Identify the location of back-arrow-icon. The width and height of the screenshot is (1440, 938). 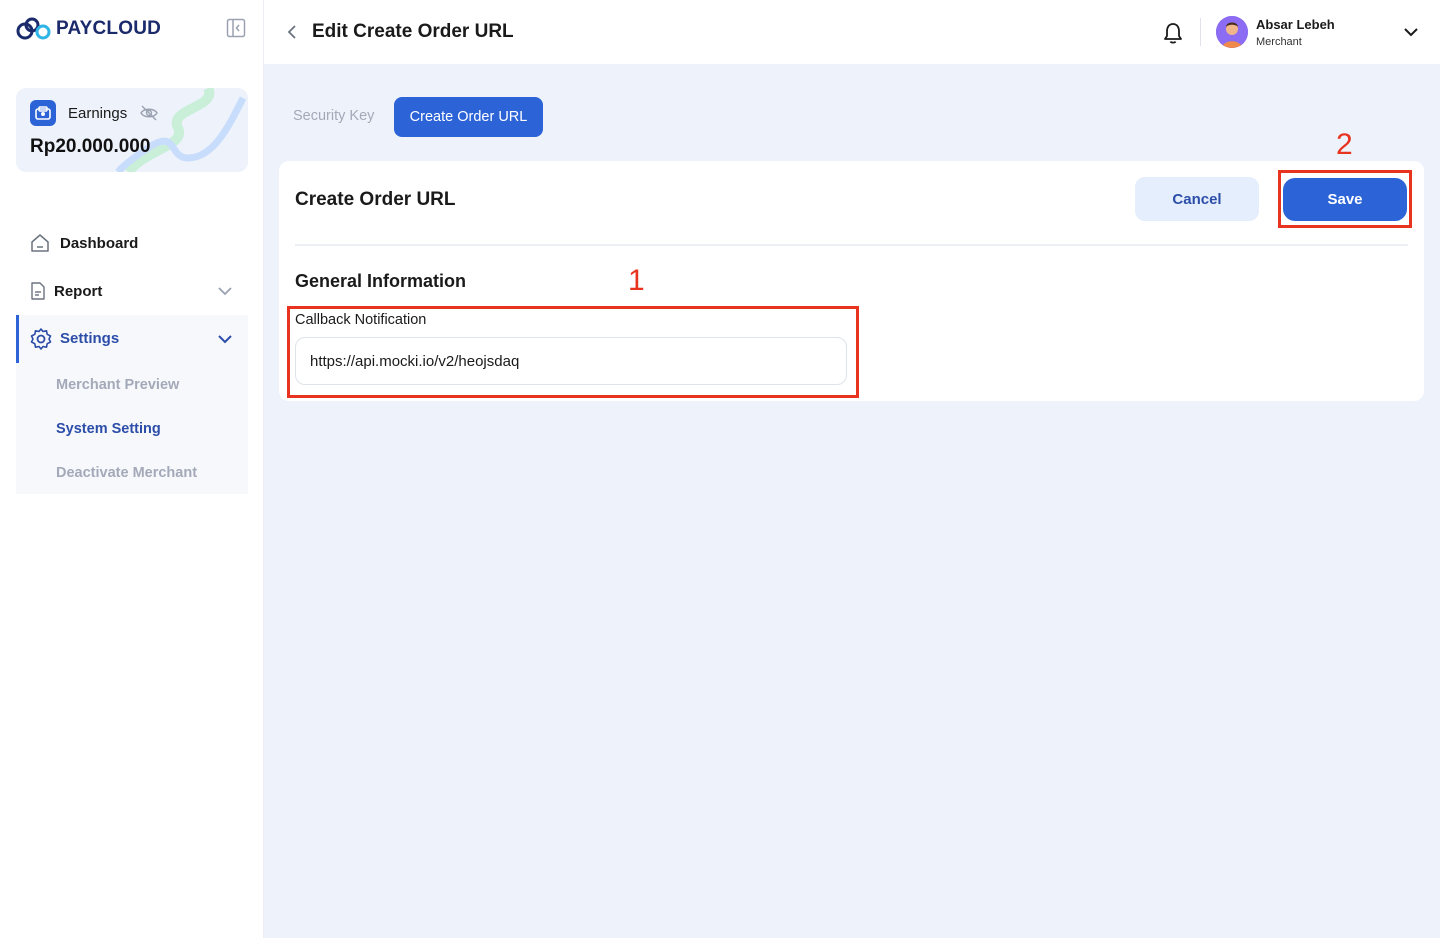
(292, 32).